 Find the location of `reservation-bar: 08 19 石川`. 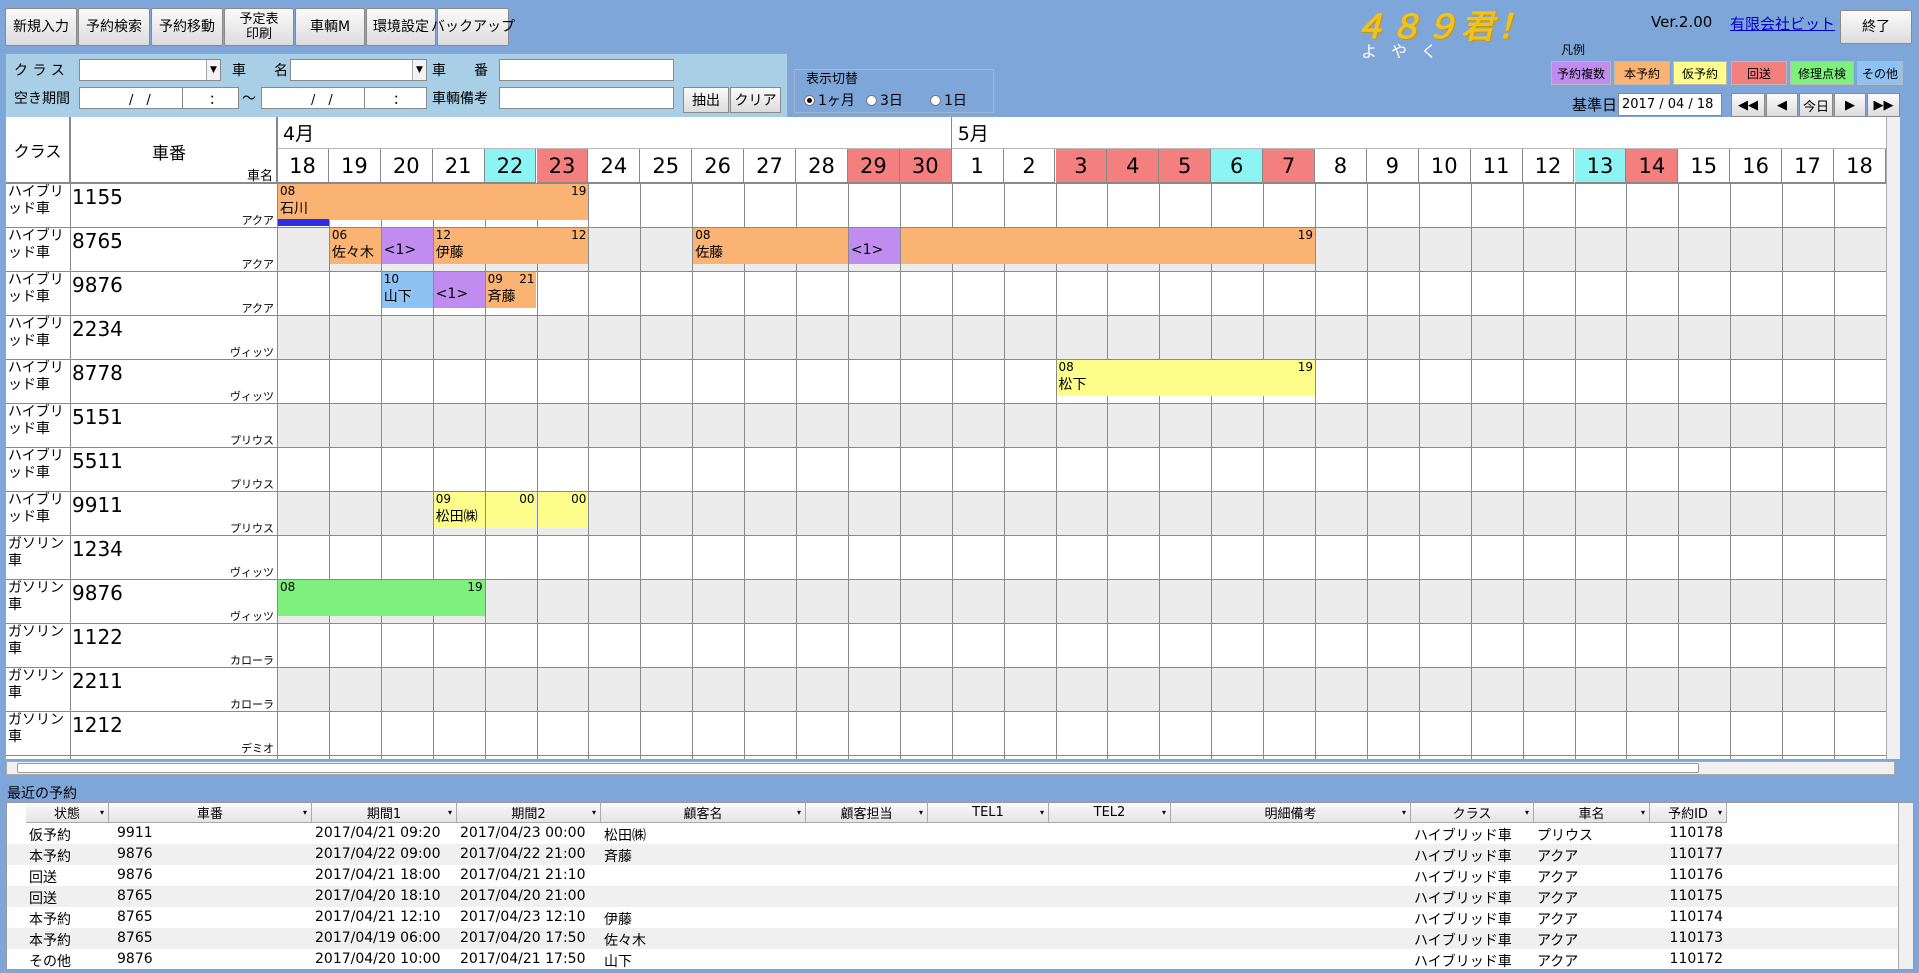

reservation-bar: 08 19 石川 is located at coordinates (433, 202).